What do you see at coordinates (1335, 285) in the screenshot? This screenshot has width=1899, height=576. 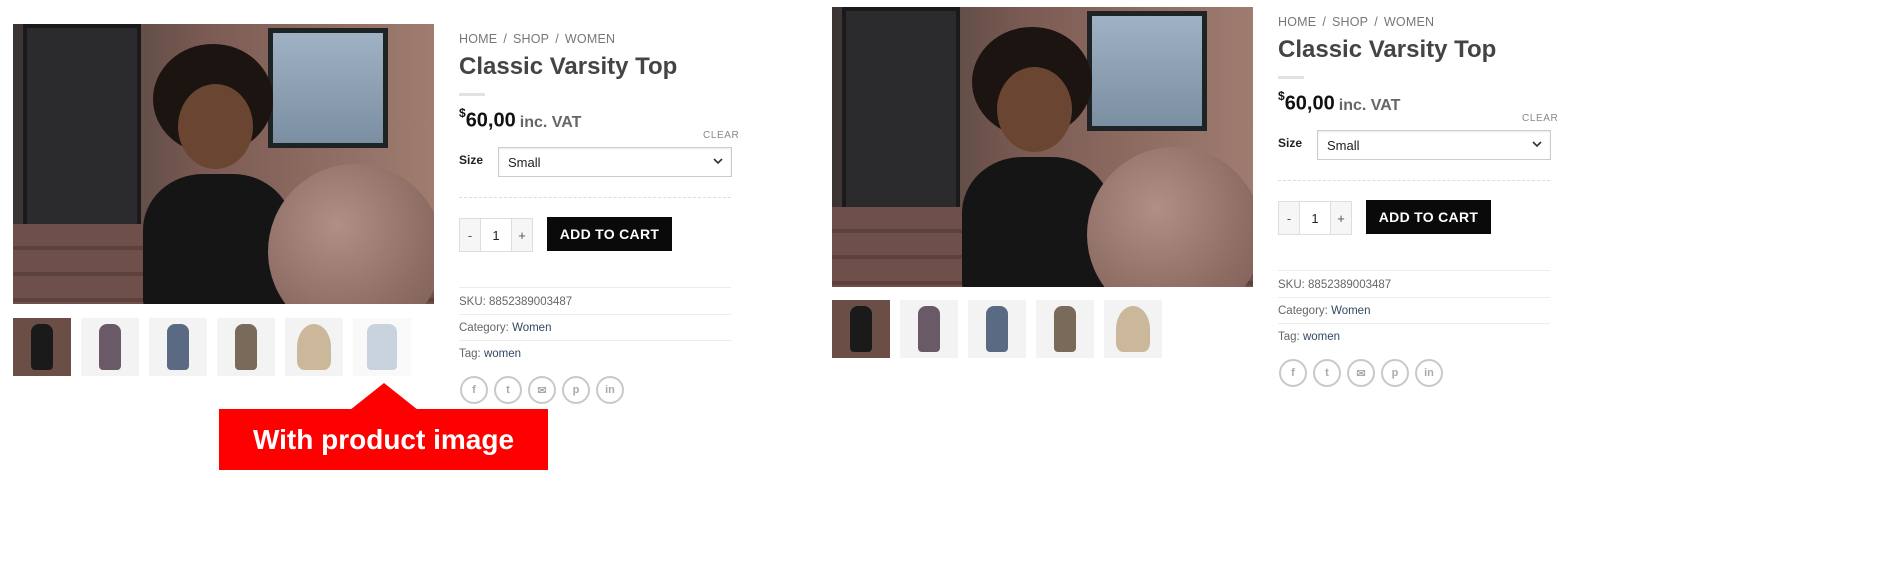 I see `right-sku: SKU: 8852389003487` at bounding box center [1335, 285].